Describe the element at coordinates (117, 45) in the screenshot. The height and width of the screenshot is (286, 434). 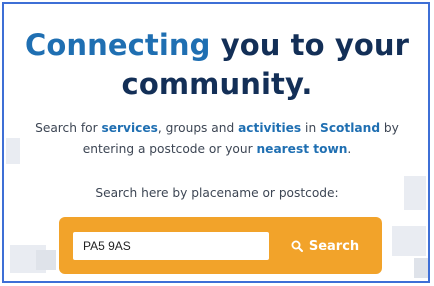
I see `title-highlight: Connecting` at that location.